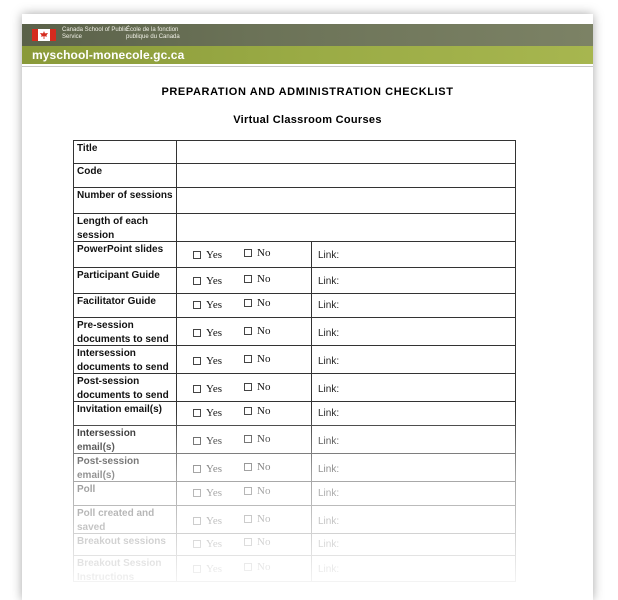 This screenshot has height=600, width=618. I want to click on row-label: Code, so click(125, 175).